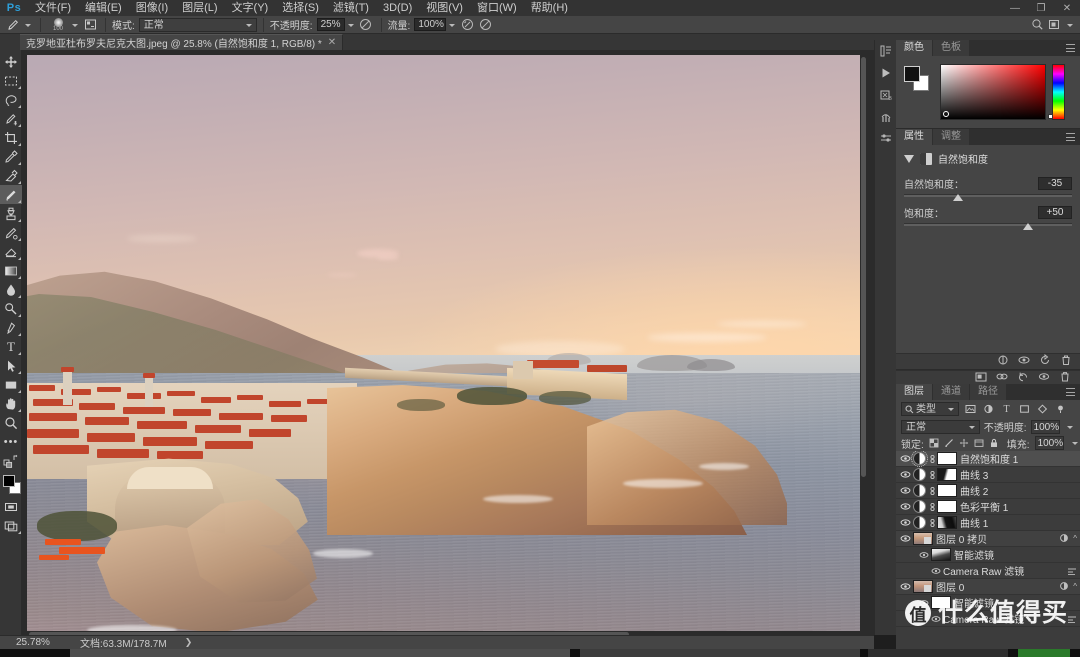 The height and width of the screenshot is (657, 1080). I want to click on eraser-tool, so click(11, 251).